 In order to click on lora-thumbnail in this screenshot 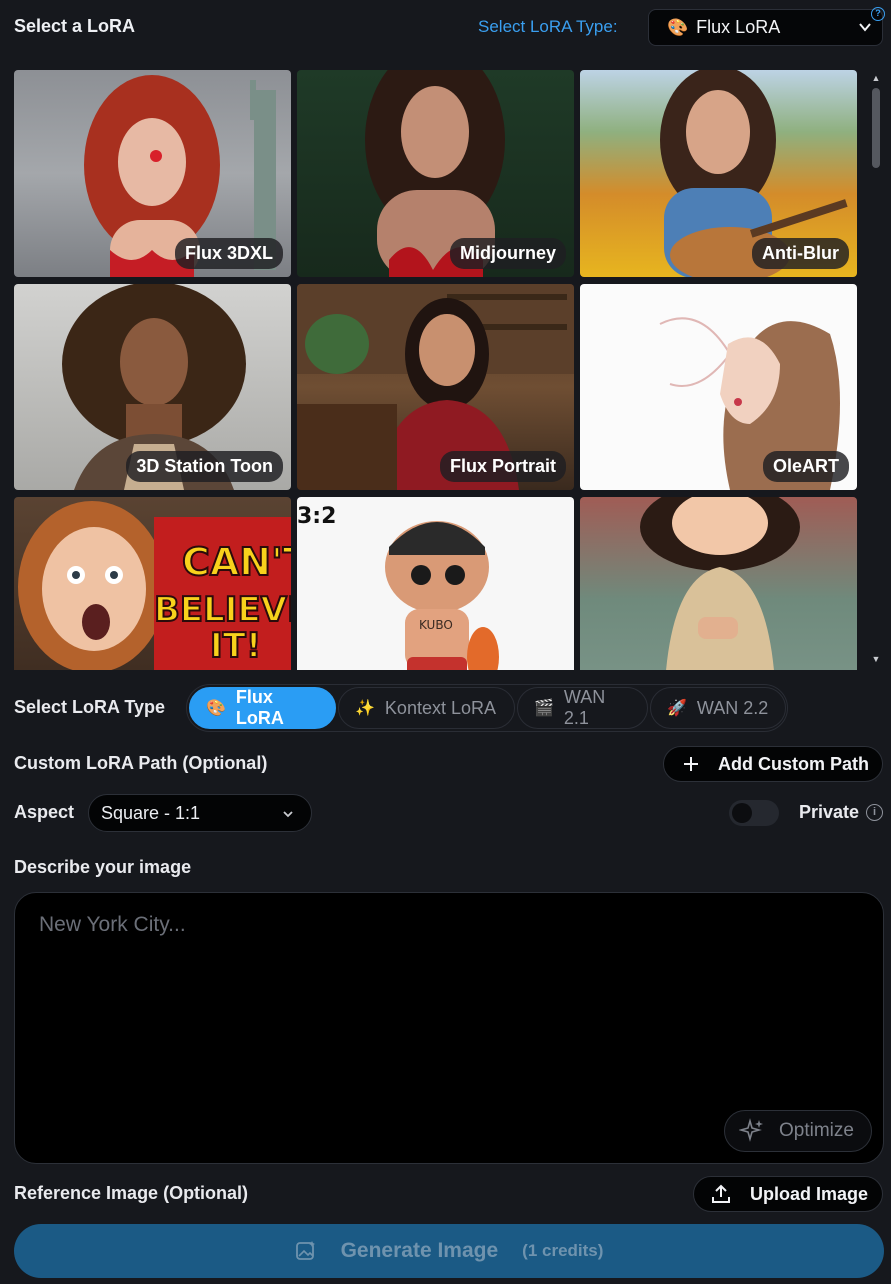, I will do `click(720, 583)`.